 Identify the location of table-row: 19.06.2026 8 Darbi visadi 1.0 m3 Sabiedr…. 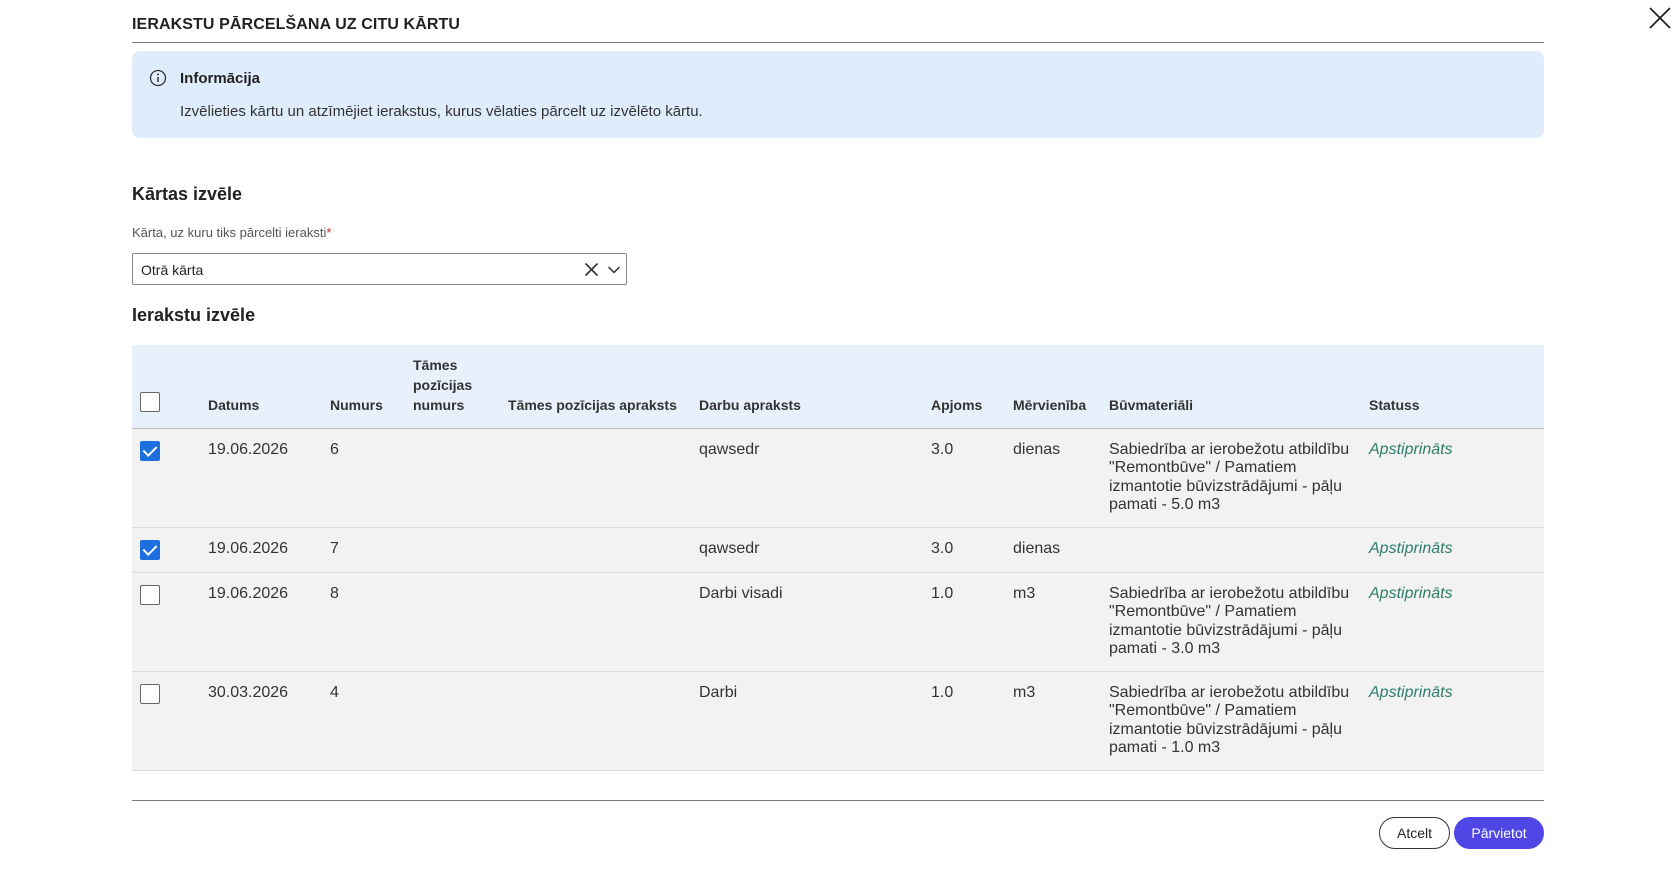
(838, 621).